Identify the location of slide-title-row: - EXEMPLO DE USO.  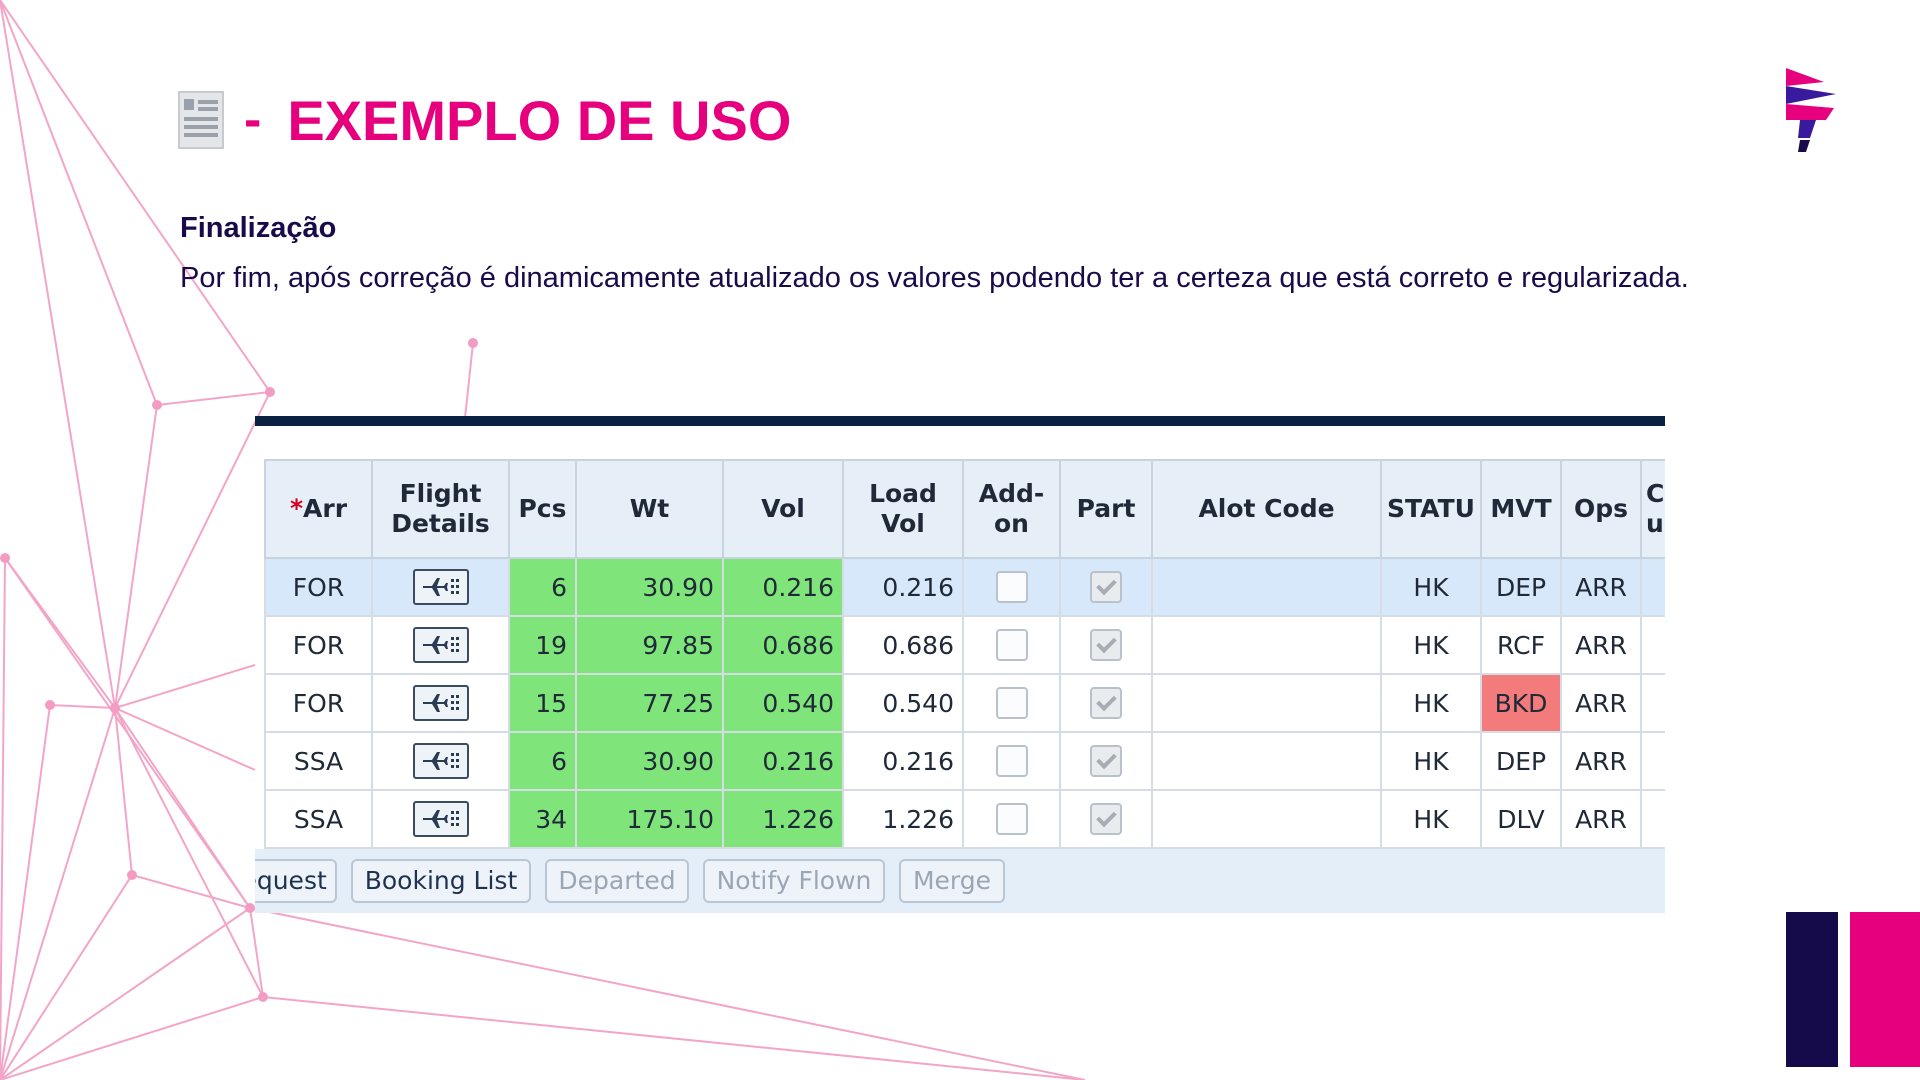
(484, 120).